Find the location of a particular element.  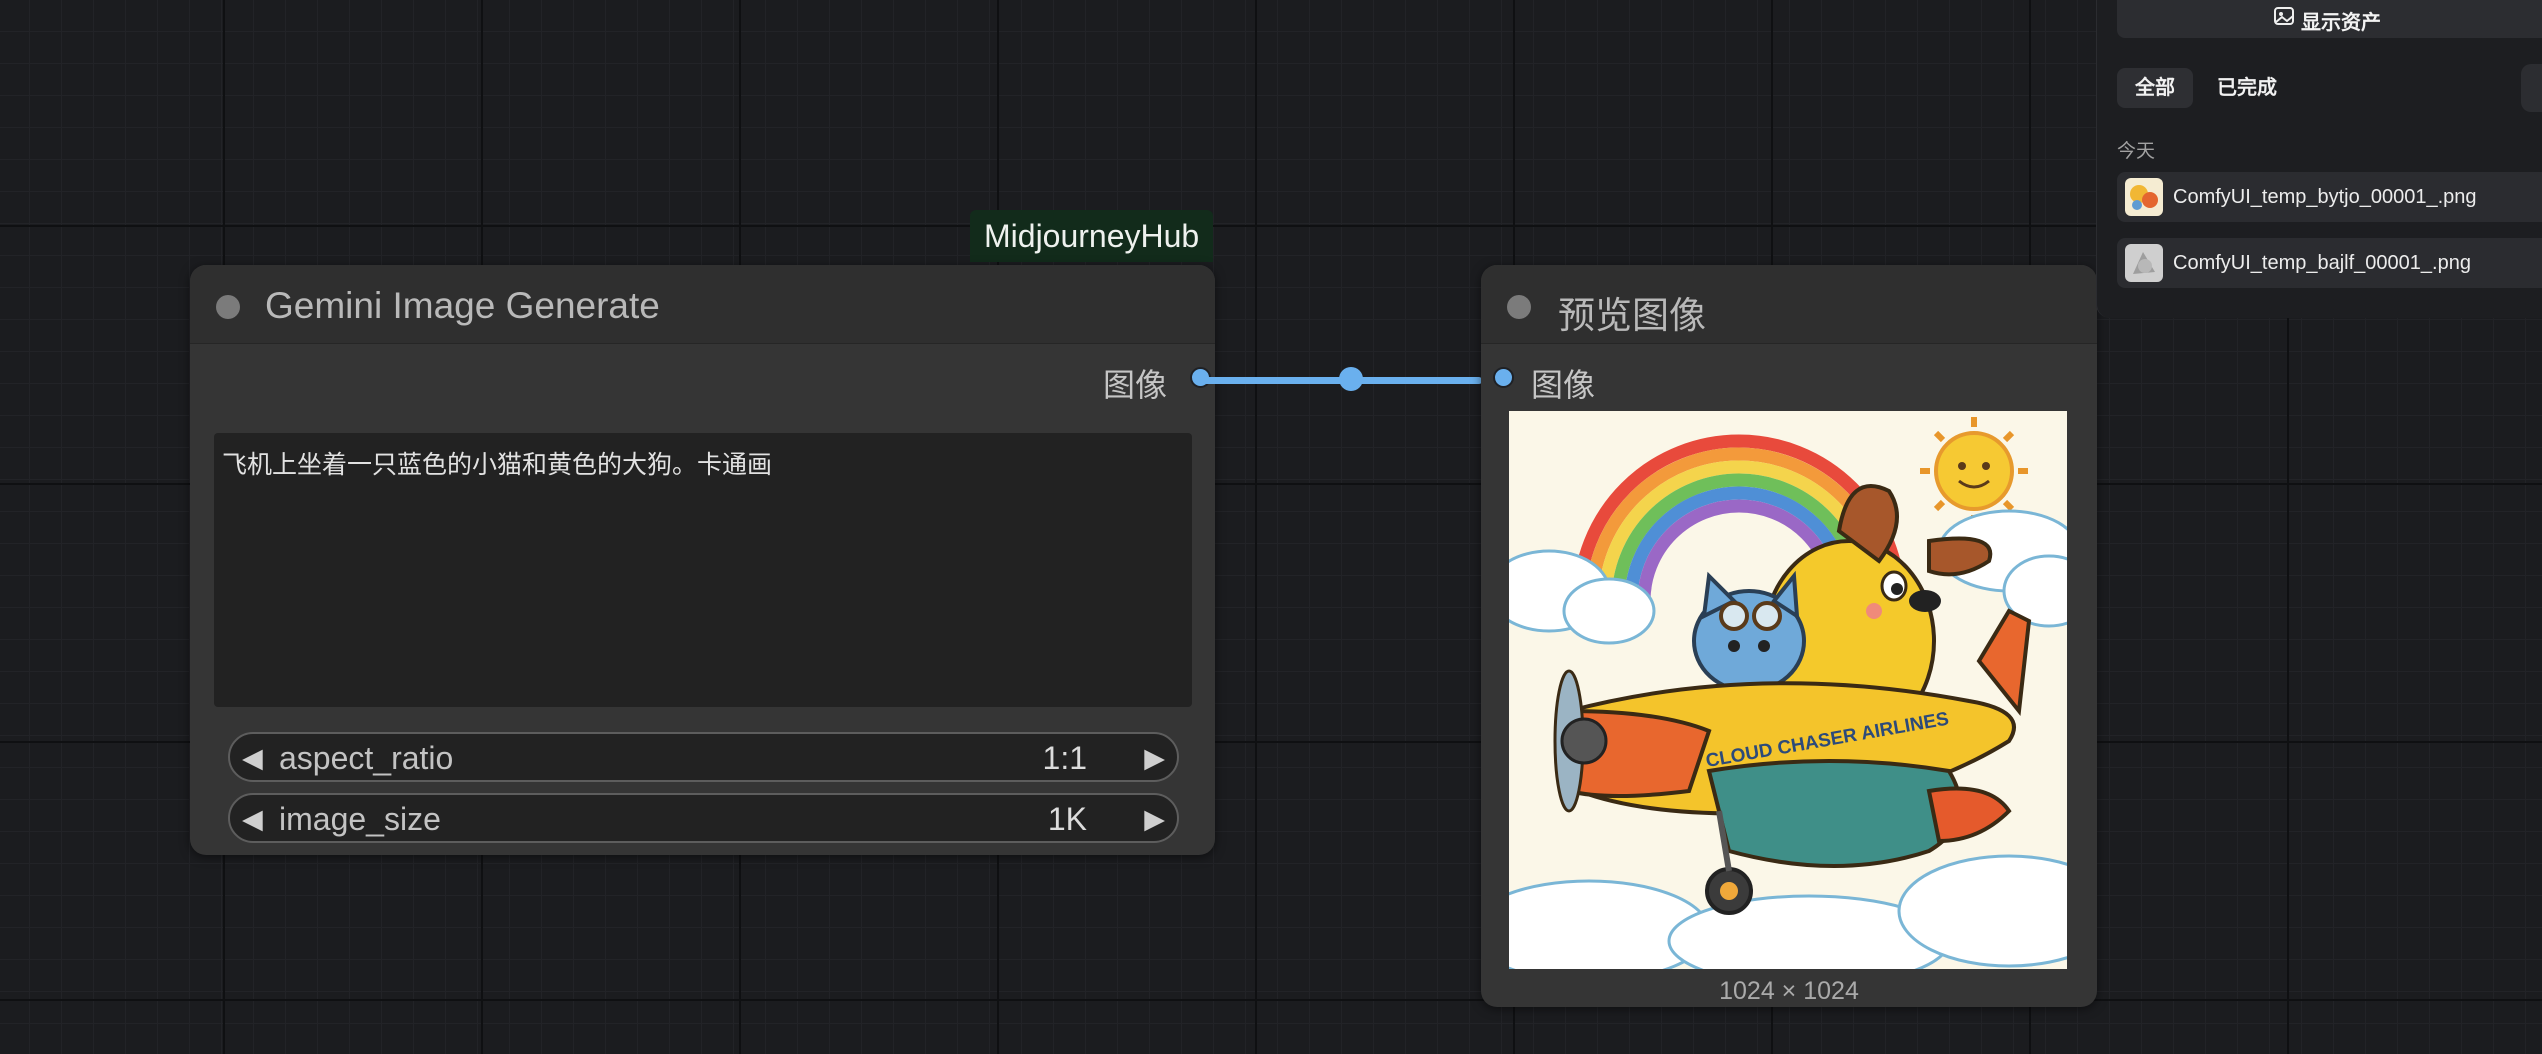

panel-edge-button is located at coordinates (2531, 88).